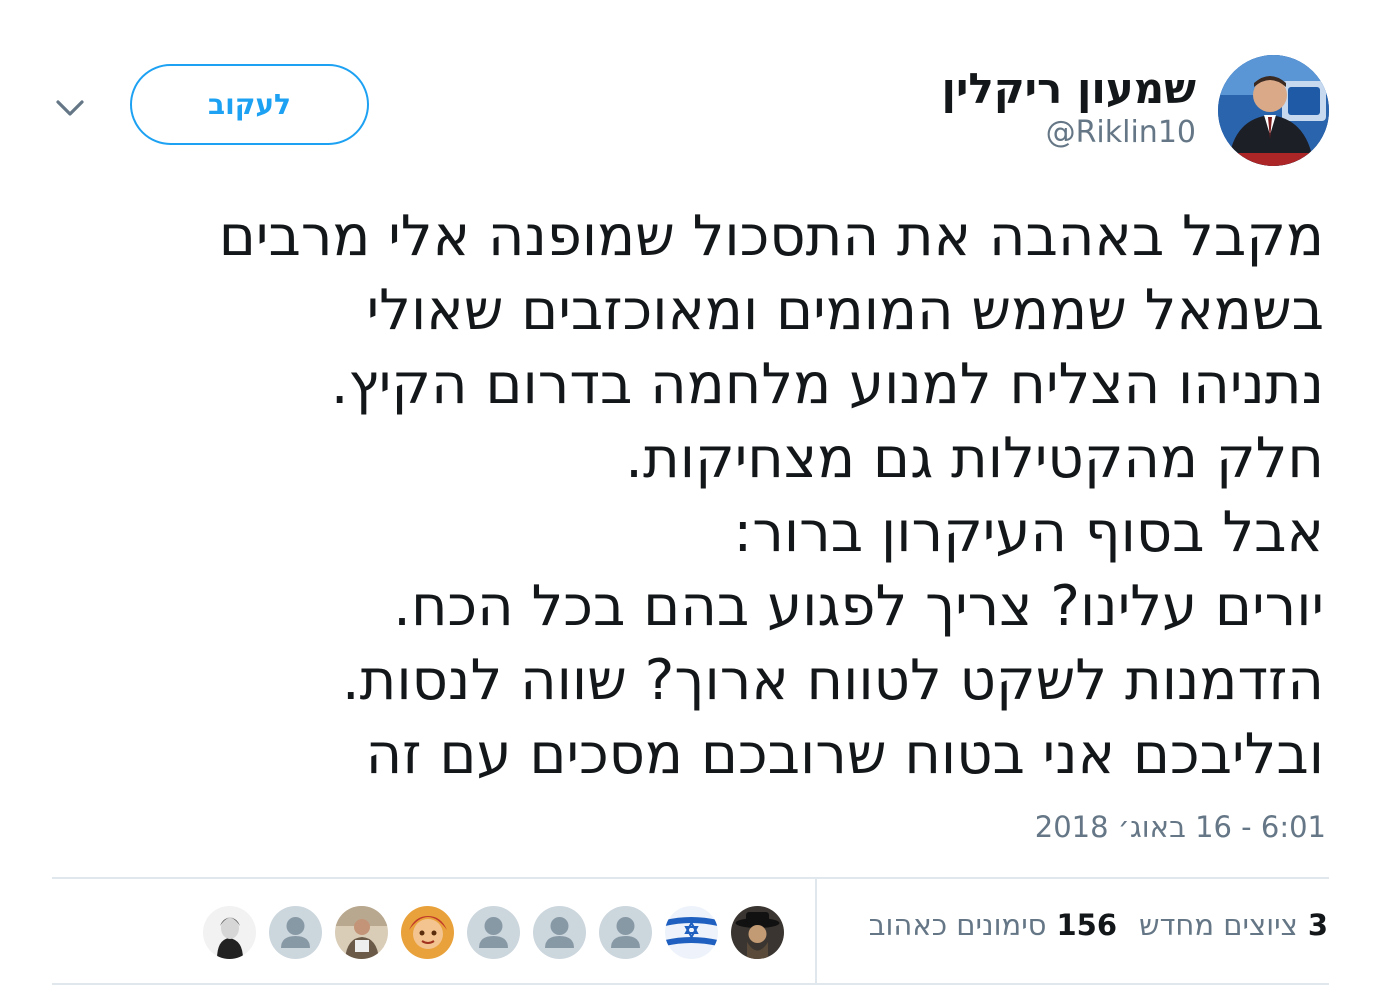 This screenshot has height=998, width=1400. I want to click on stats-divider-bottom, so click(690, 984).